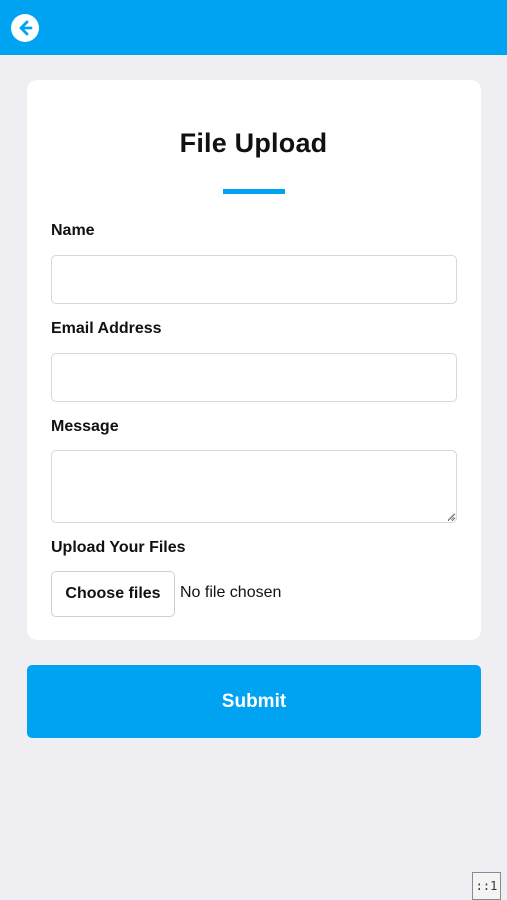 This screenshot has height=900, width=507. What do you see at coordinates (254, 486) in the screenshot?
I see `message-textarea` at bounding box center [254, 486].